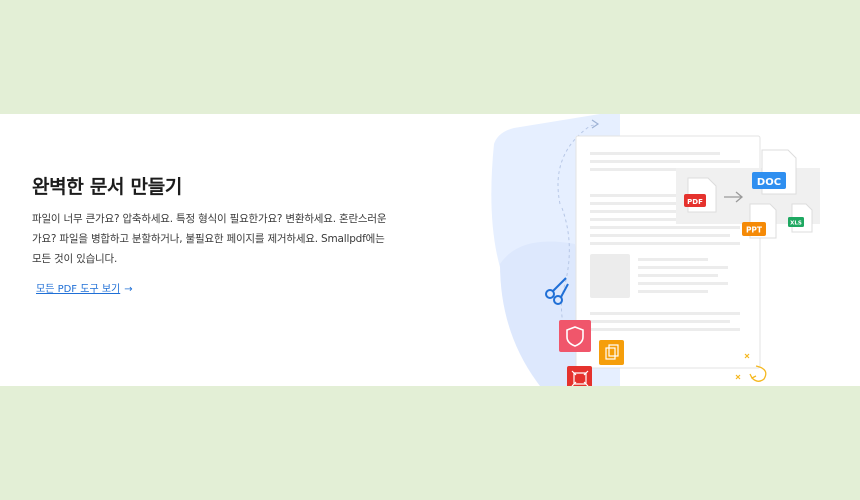 This screenshot has height=500, width=860. I want to click on section-title: 완벽한 문서 만들기, so click(107, 187).